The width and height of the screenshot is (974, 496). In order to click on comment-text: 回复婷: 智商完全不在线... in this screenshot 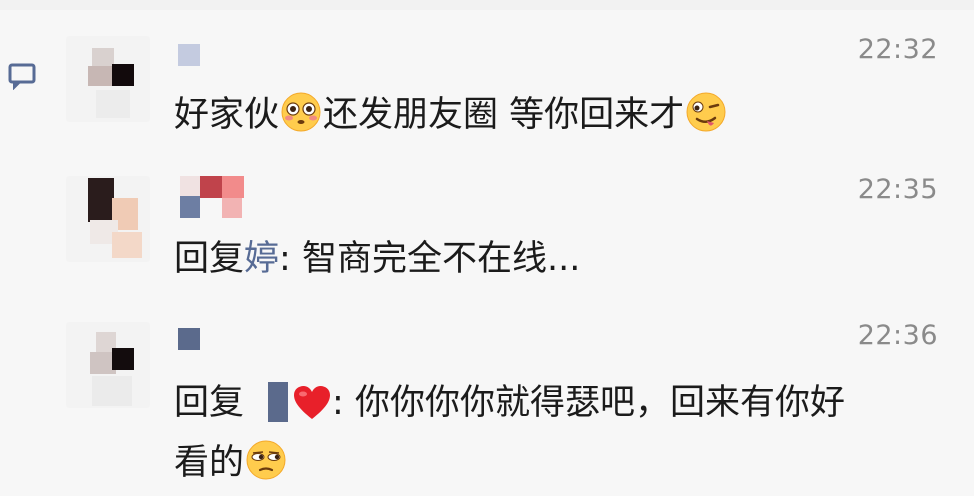, I will do `click(377, 259)`.